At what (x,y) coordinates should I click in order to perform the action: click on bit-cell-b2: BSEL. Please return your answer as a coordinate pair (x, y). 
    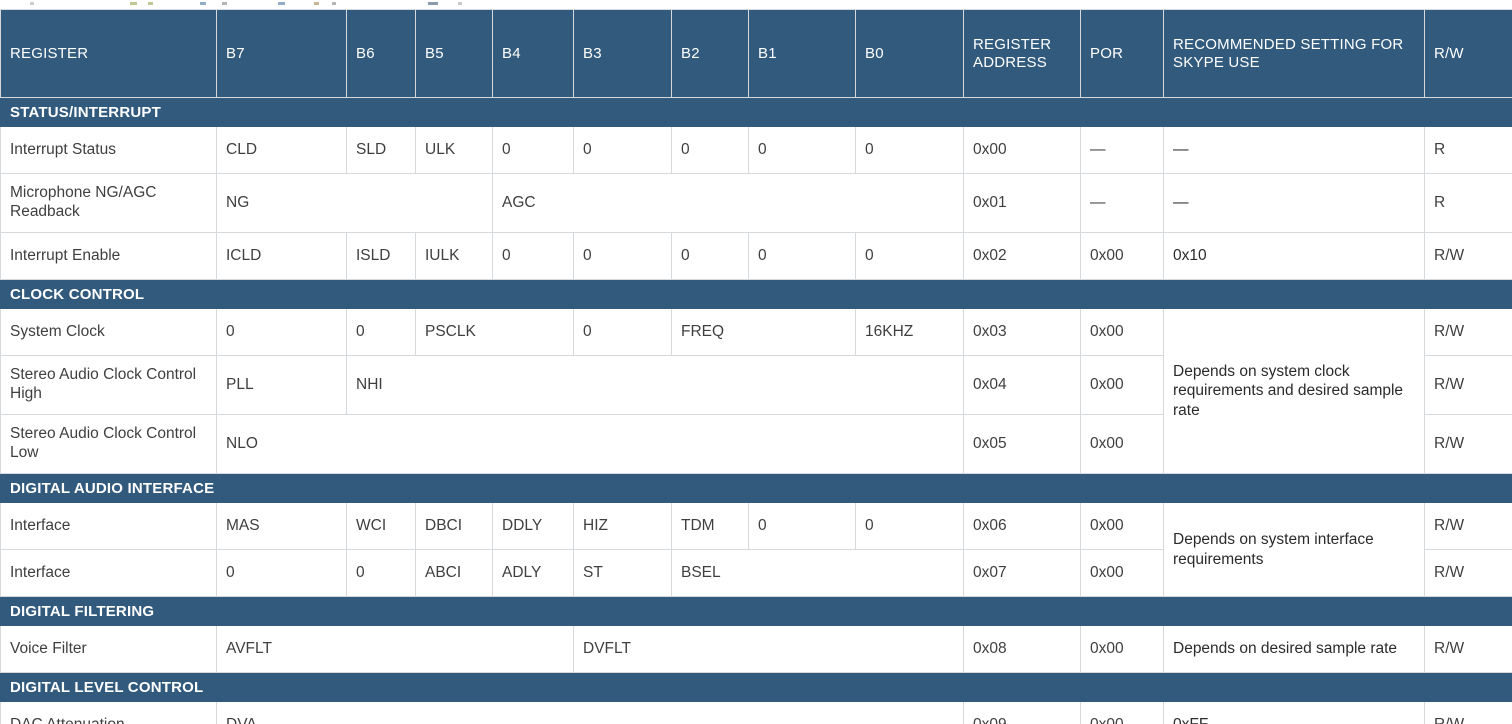
    Looking at the image, I should click on (817, 573).